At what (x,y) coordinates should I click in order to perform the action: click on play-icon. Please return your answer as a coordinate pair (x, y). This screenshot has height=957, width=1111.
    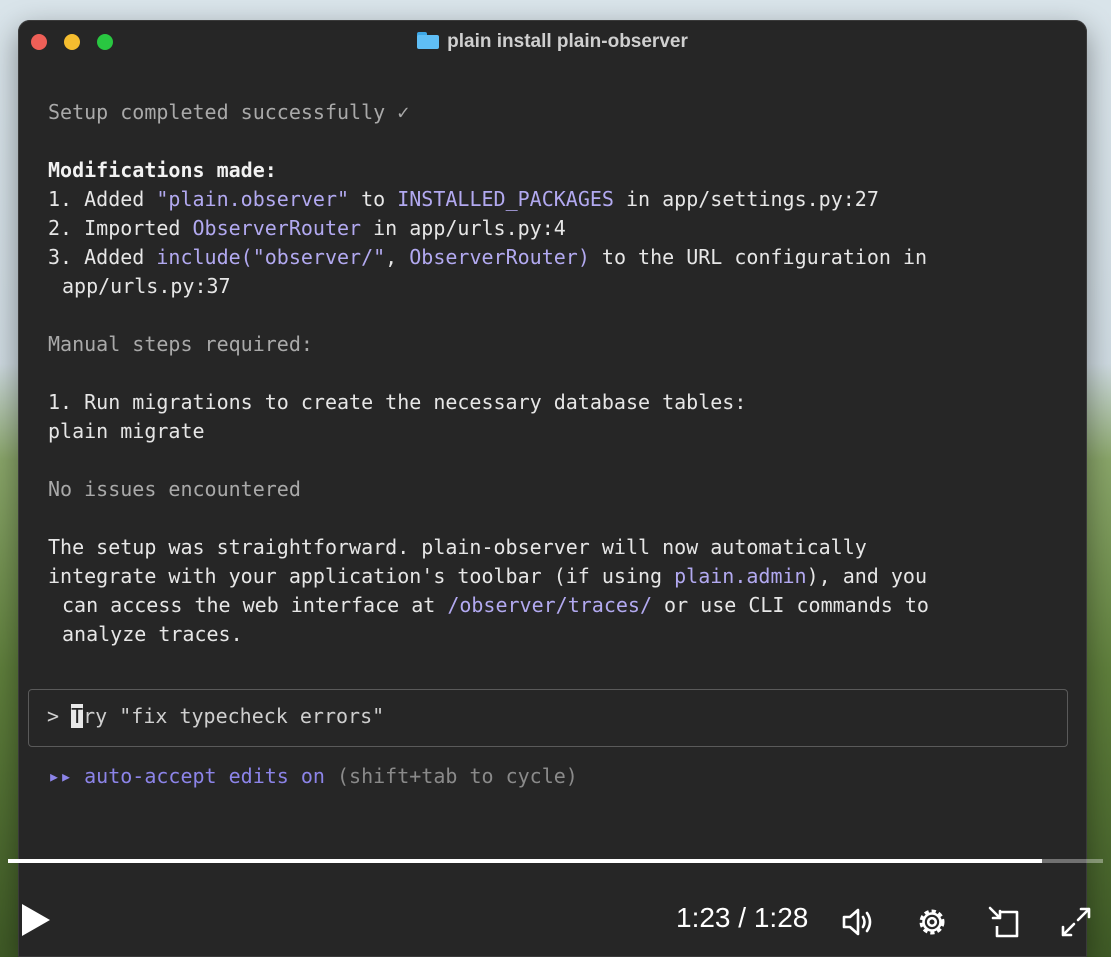
    Looking at the image, I should click on (36, 920).